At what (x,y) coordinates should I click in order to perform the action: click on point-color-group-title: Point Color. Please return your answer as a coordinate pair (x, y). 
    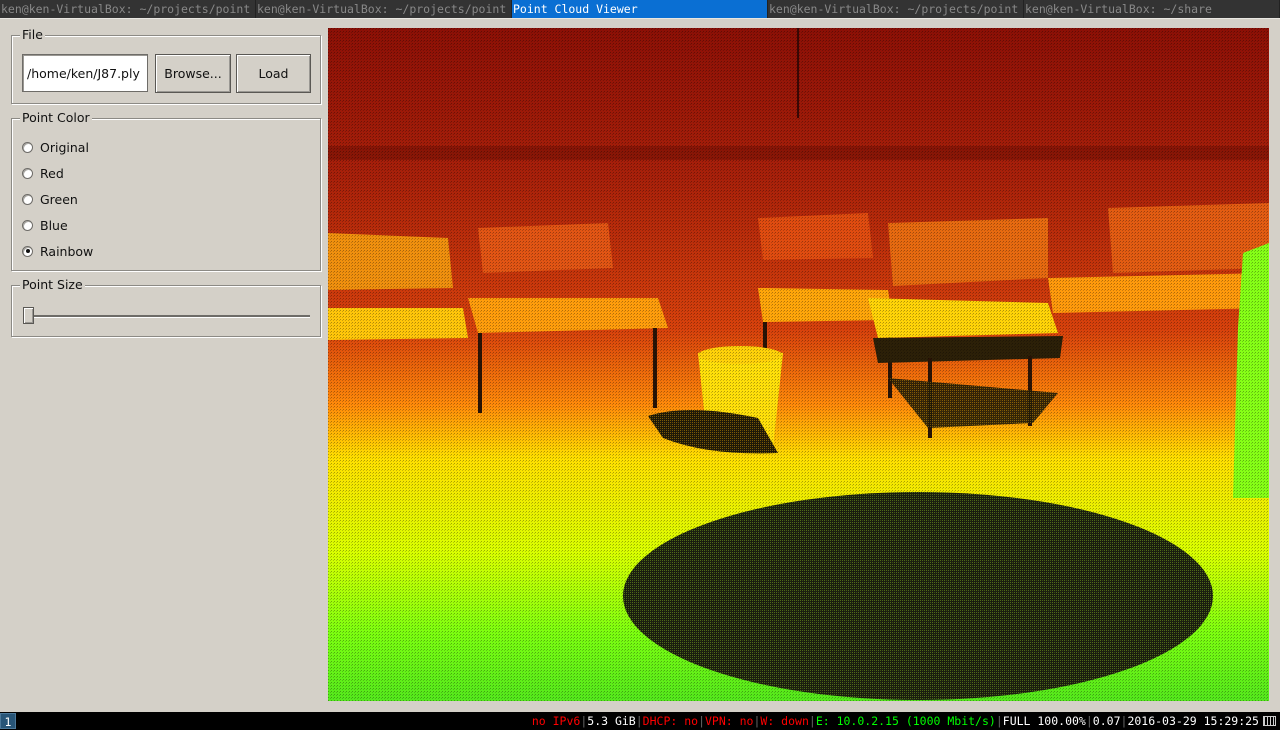
    Looking at the image, I should click on (56, 118).